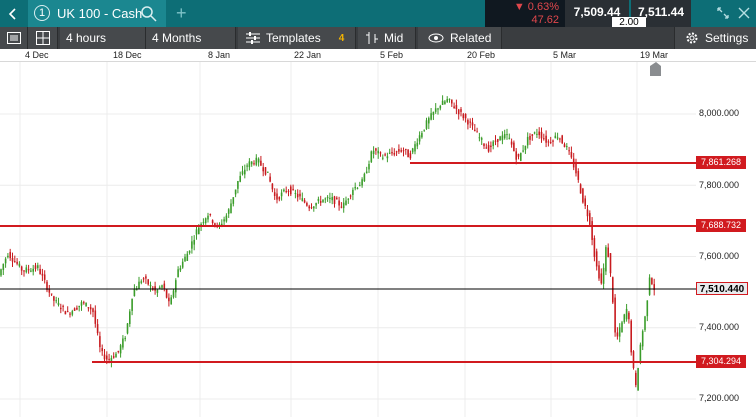 The height and width of the screenshot is (417, 756). What do you see at coordinates (99, 13) in the screenshot?
I see `instrument-name: UK 100 - Cash` at bounding box center [99, 13].